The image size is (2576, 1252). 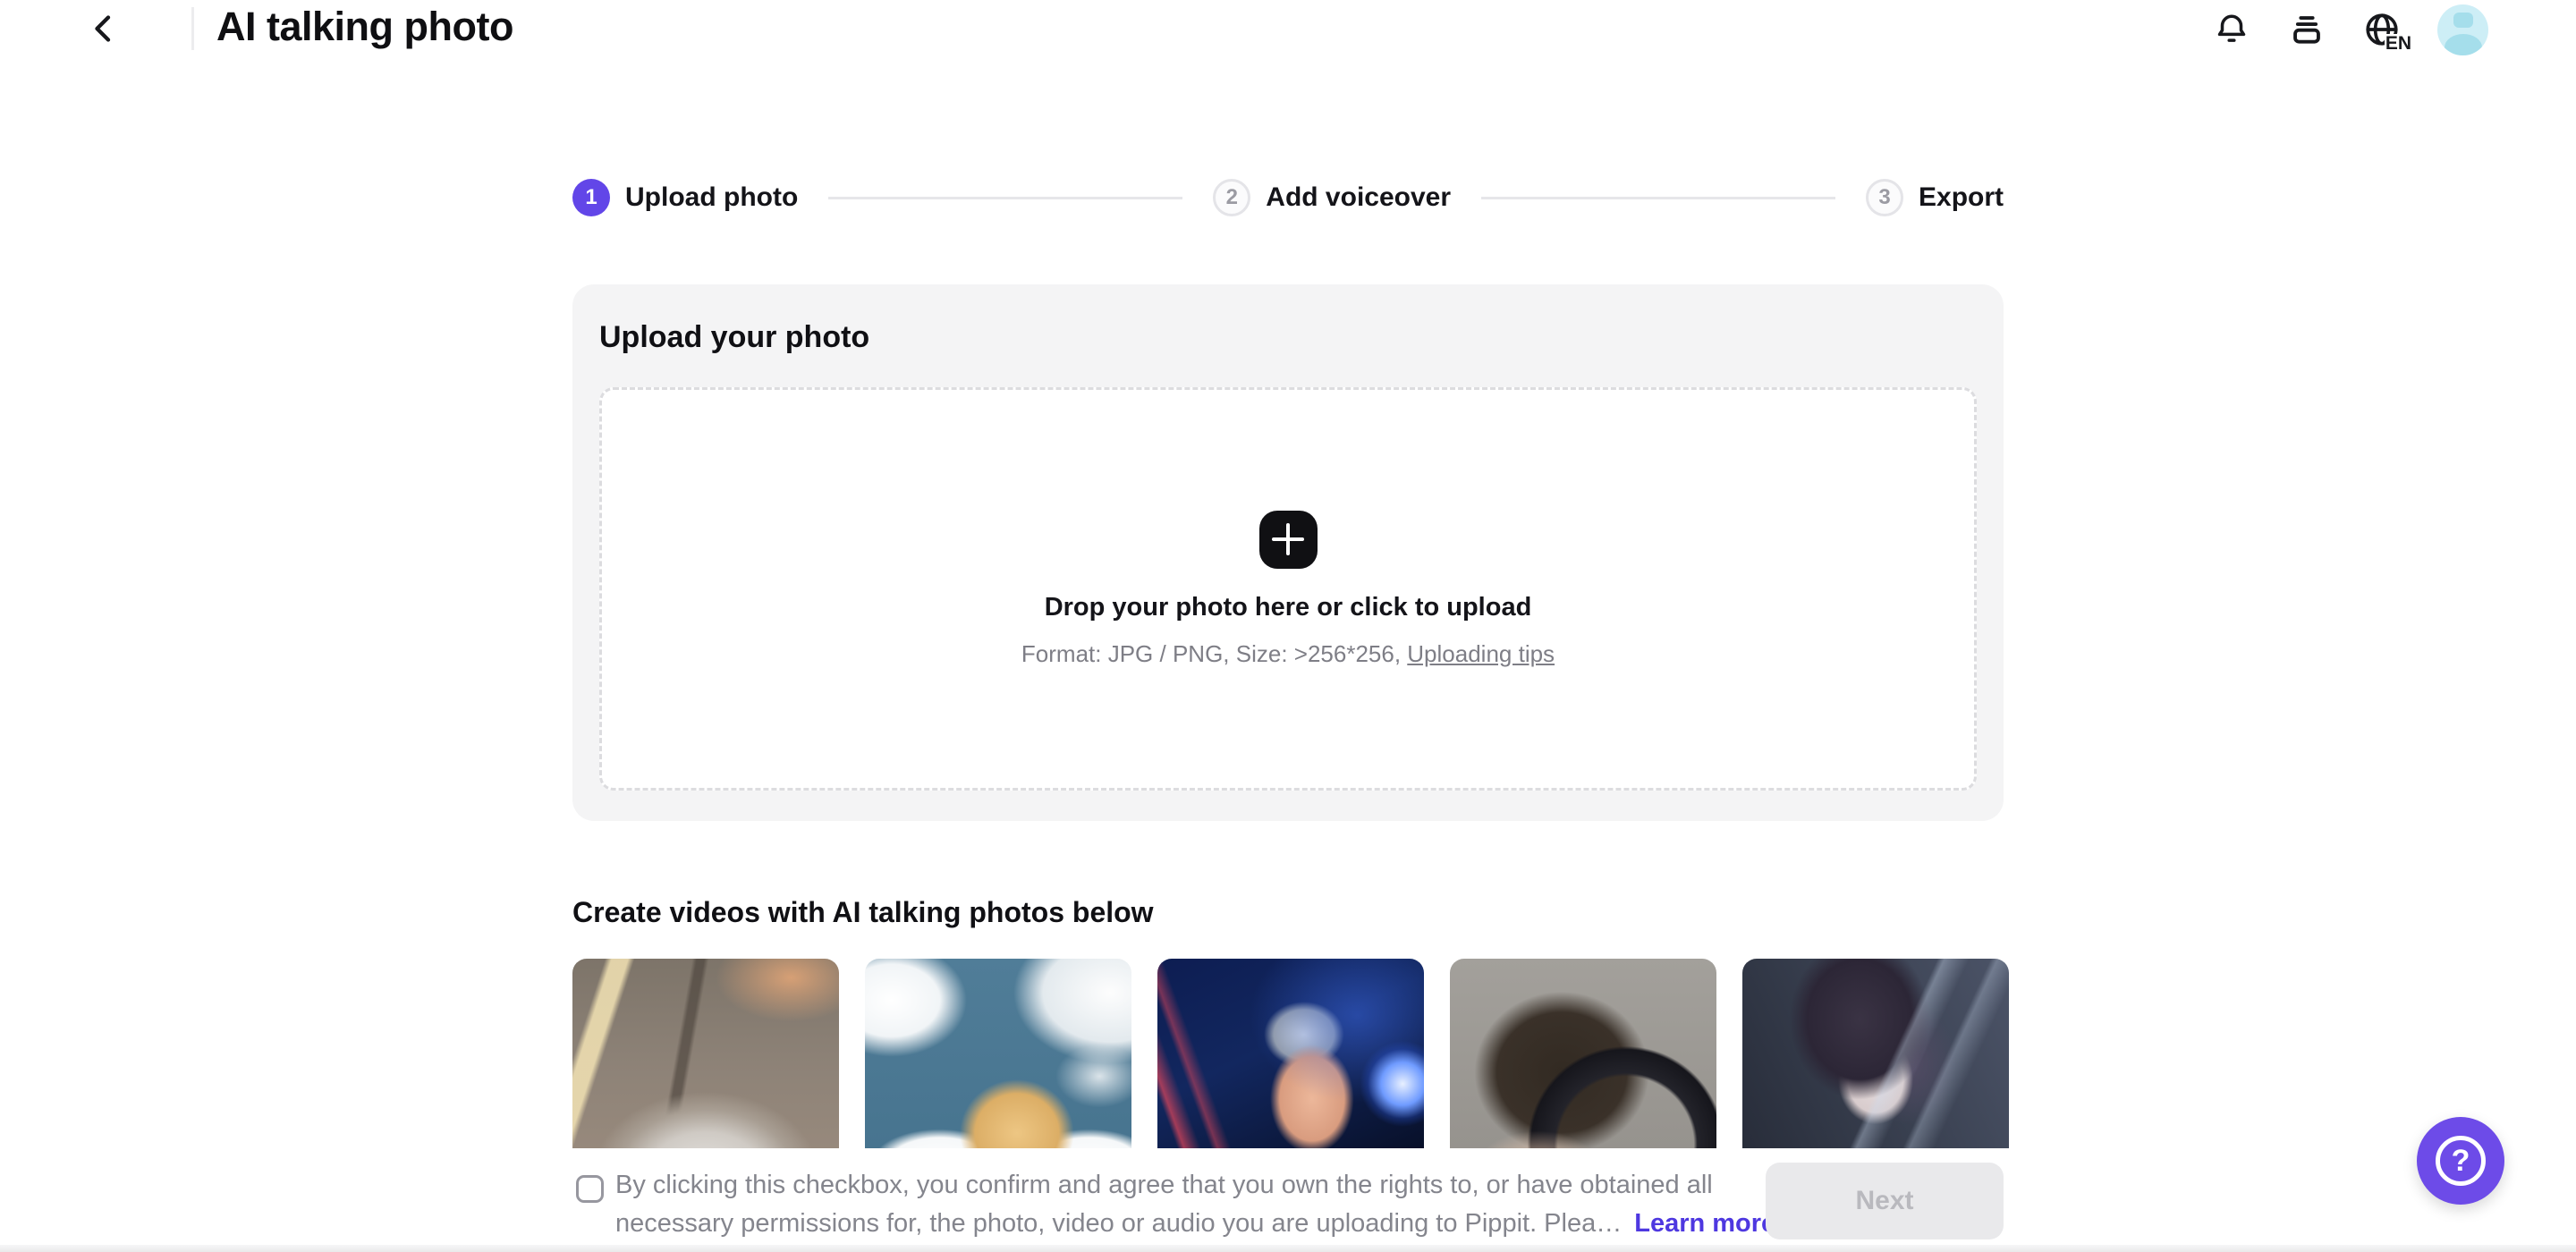 I want to click on next-button: Next, so click(x=1885, y=1201).